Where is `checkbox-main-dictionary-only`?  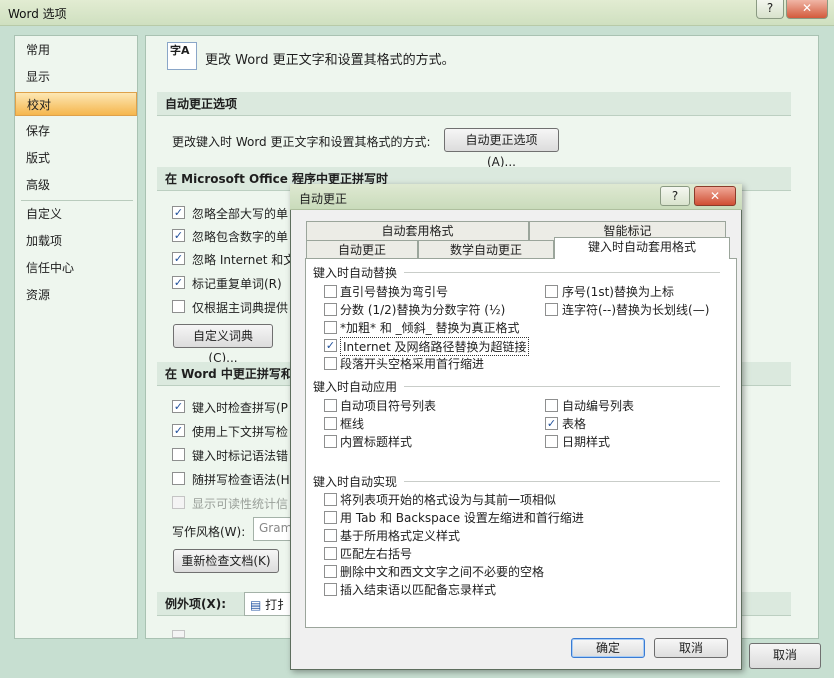
checkbox-main-dictionary-only is located at coordinates (178, 306).